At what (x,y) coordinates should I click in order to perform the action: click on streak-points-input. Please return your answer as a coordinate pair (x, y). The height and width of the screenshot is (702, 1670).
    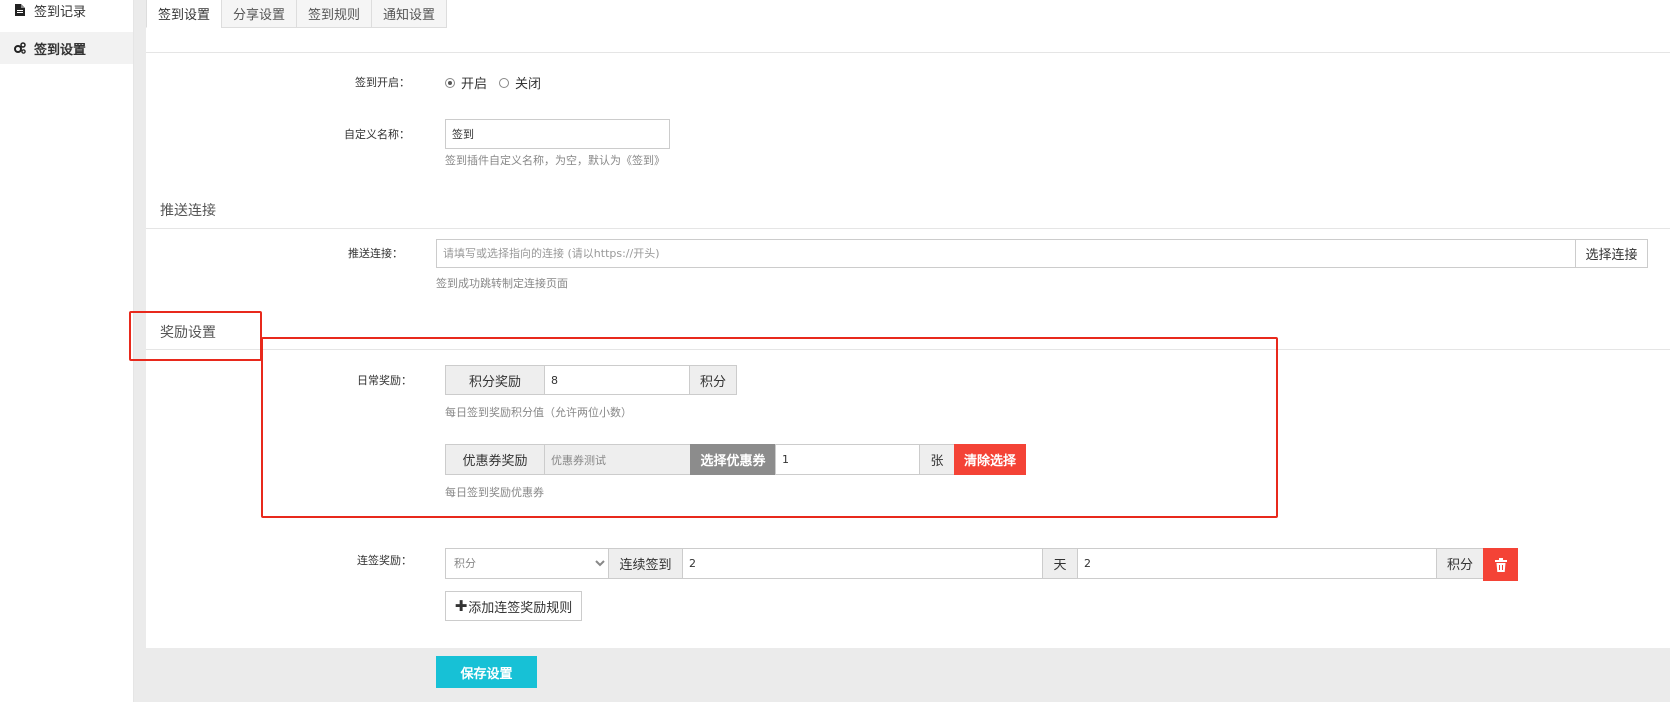
    Looking at the image, I should click on (1257, 563).